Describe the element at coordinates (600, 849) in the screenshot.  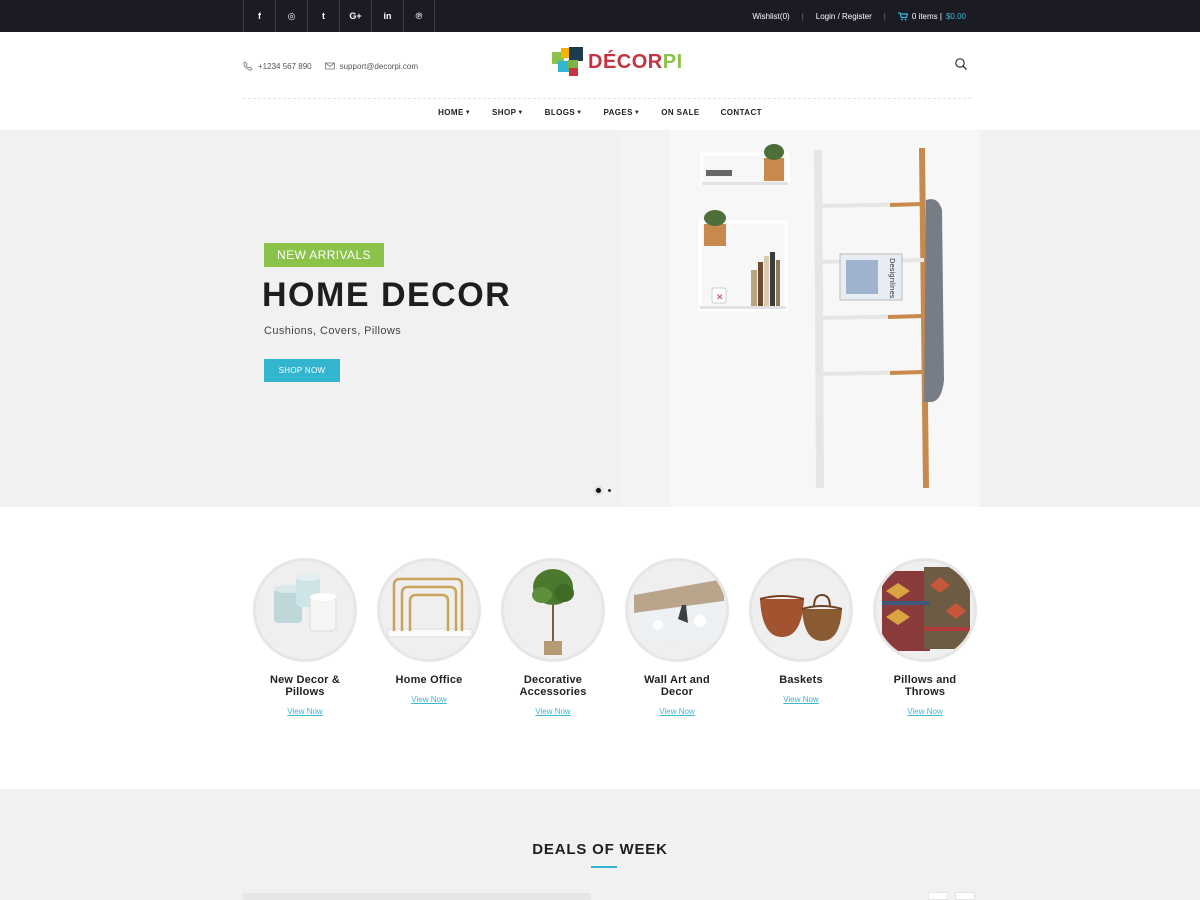
I see `deals-title: DEALS OF WEEK` at that location.